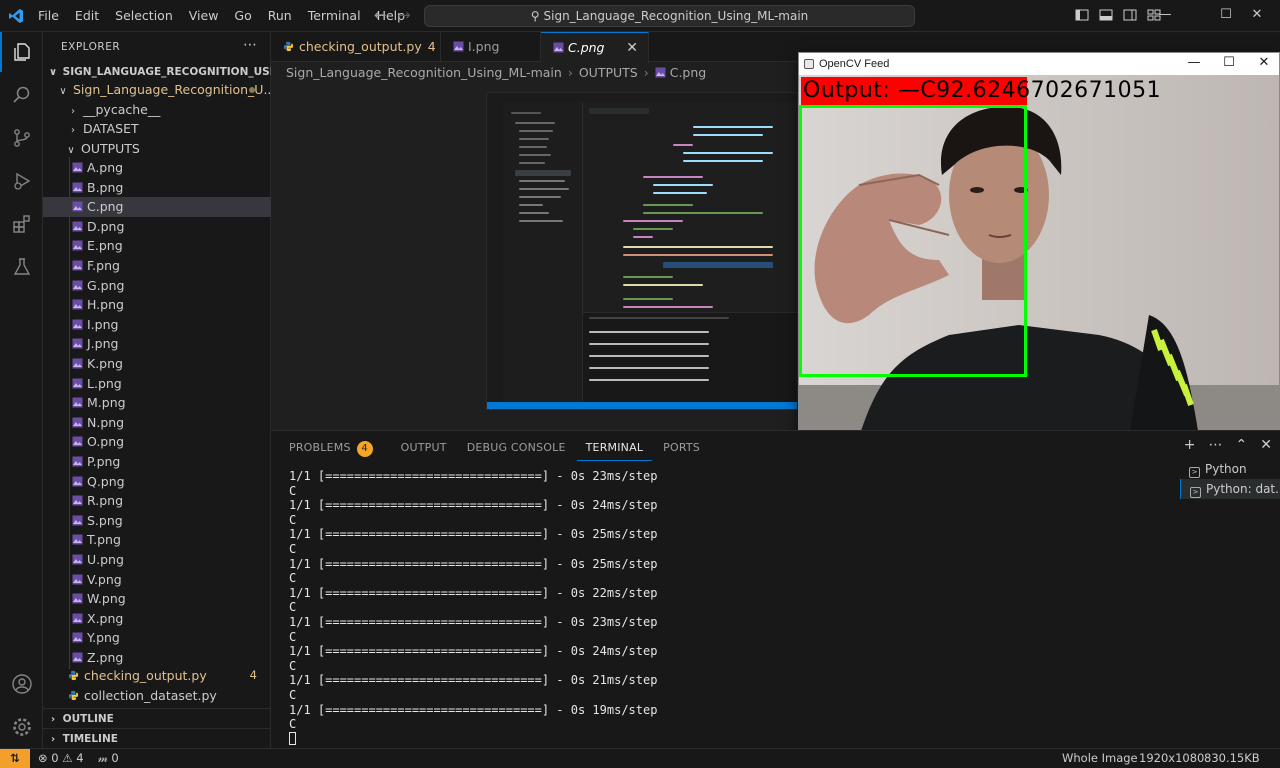  Describe the element at coordinates (157, 560) in the screenshot. I see `file-image-item: U.png` at that location.